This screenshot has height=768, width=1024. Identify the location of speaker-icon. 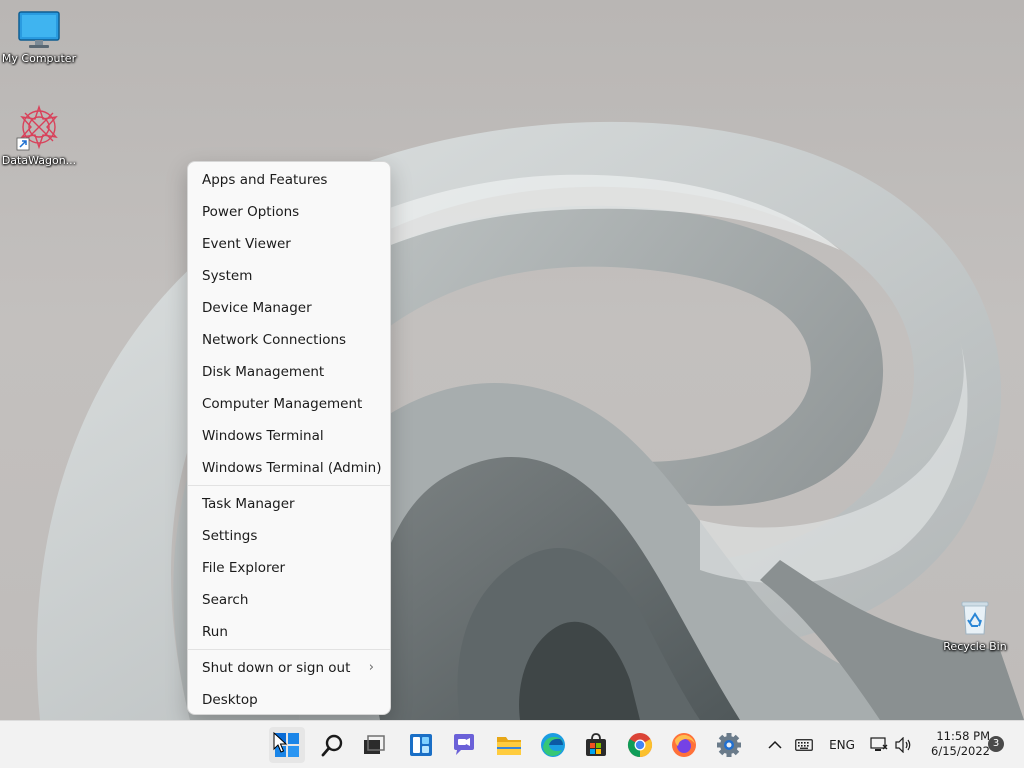
(903, 744).